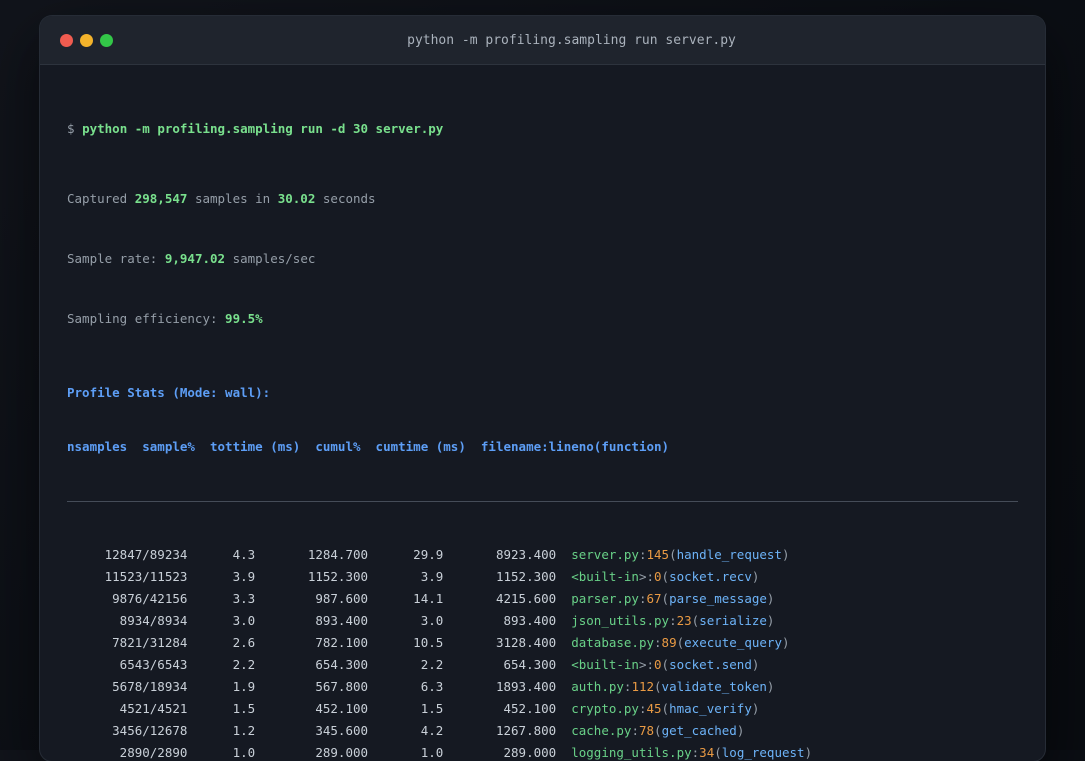  I want to click on text-segment: 112, so click(643, 686).